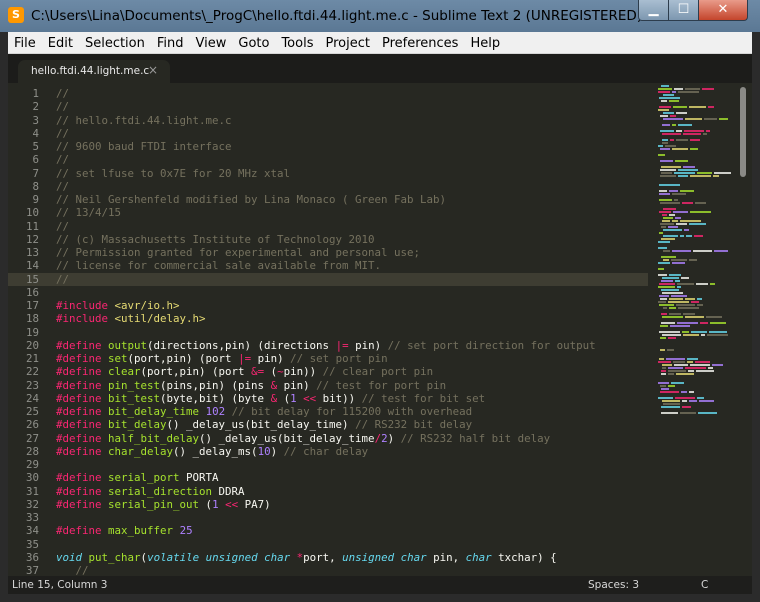  Describe the element at coordinates (328, 133) in the screenshot. I see `code-line: 4 //` at that location.